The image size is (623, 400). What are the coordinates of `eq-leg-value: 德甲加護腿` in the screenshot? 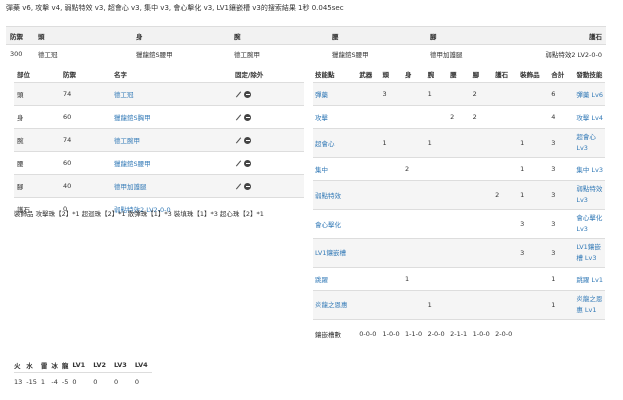 It's located at (475, 53).